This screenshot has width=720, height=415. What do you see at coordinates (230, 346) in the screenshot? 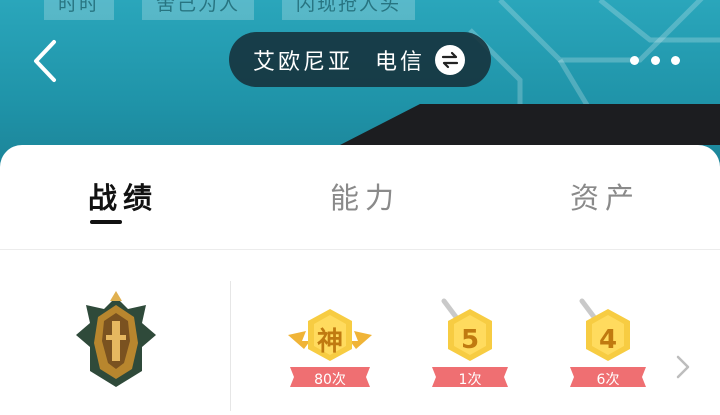
I see `divider` at bounding box center [230, 346].